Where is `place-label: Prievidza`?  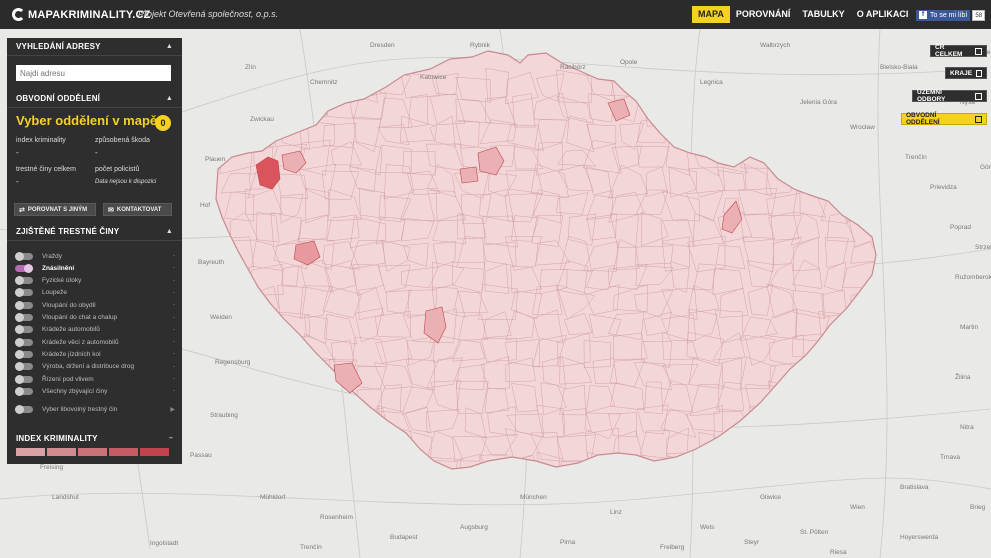 place-label: Prievidza is located at coordinates (943, 187).